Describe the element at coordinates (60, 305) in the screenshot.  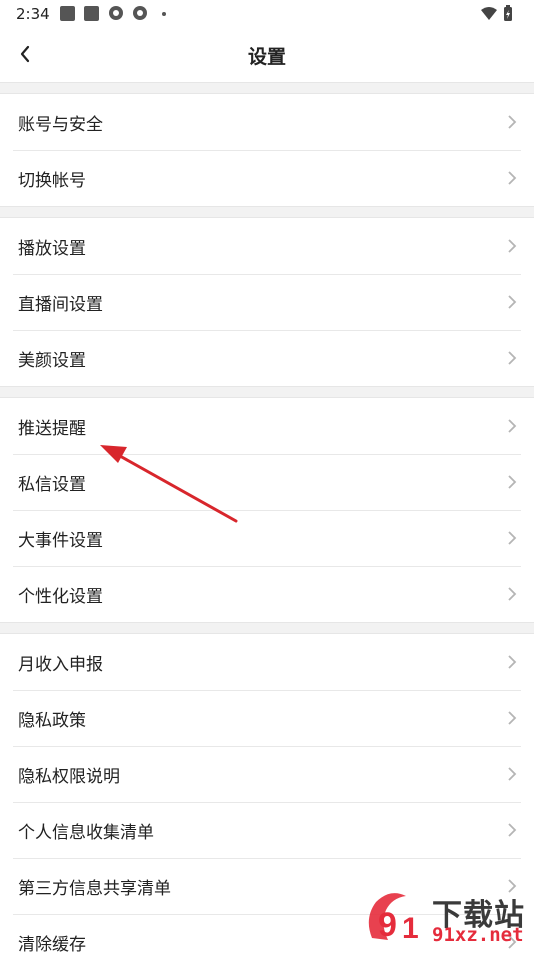
I see `setting-item-label: 直播间设置` at that location.